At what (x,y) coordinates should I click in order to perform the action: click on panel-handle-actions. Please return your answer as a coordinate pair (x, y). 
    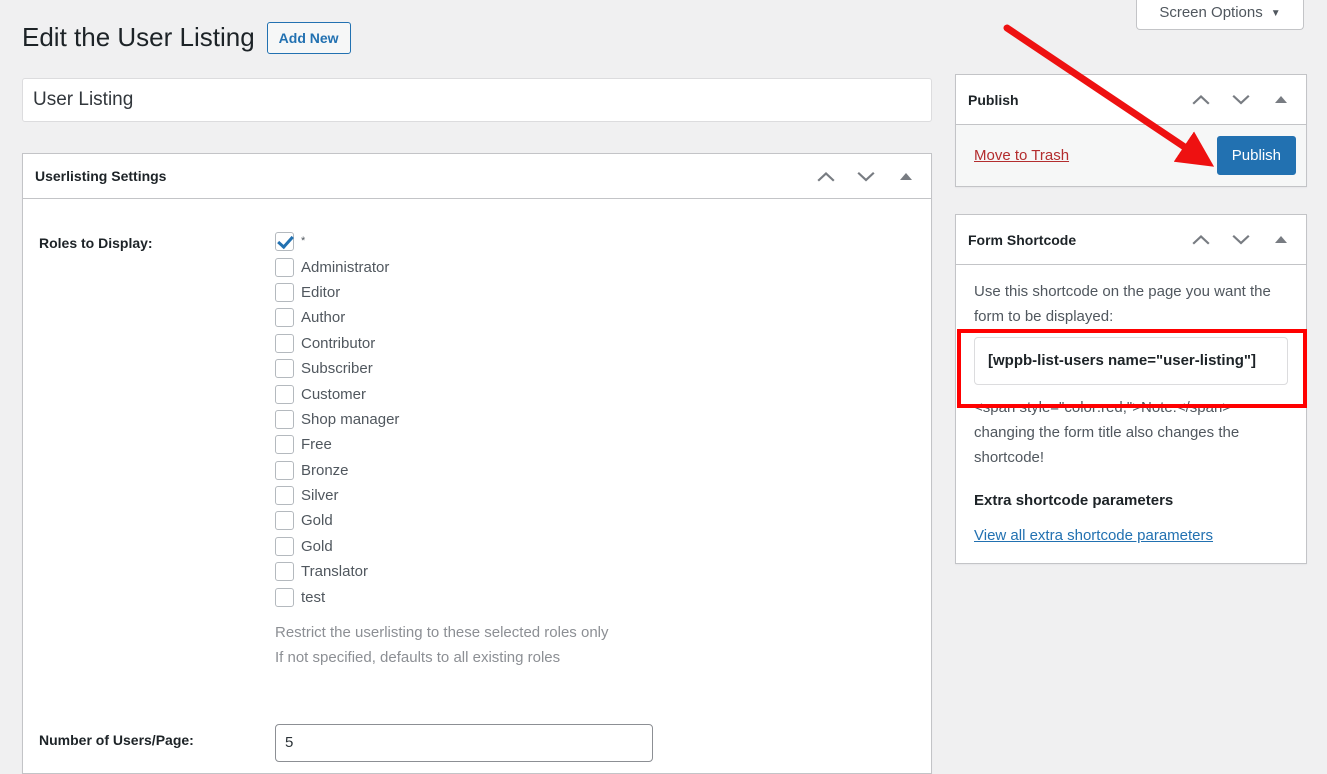
    Looking at the image, I should click on (866, 176).